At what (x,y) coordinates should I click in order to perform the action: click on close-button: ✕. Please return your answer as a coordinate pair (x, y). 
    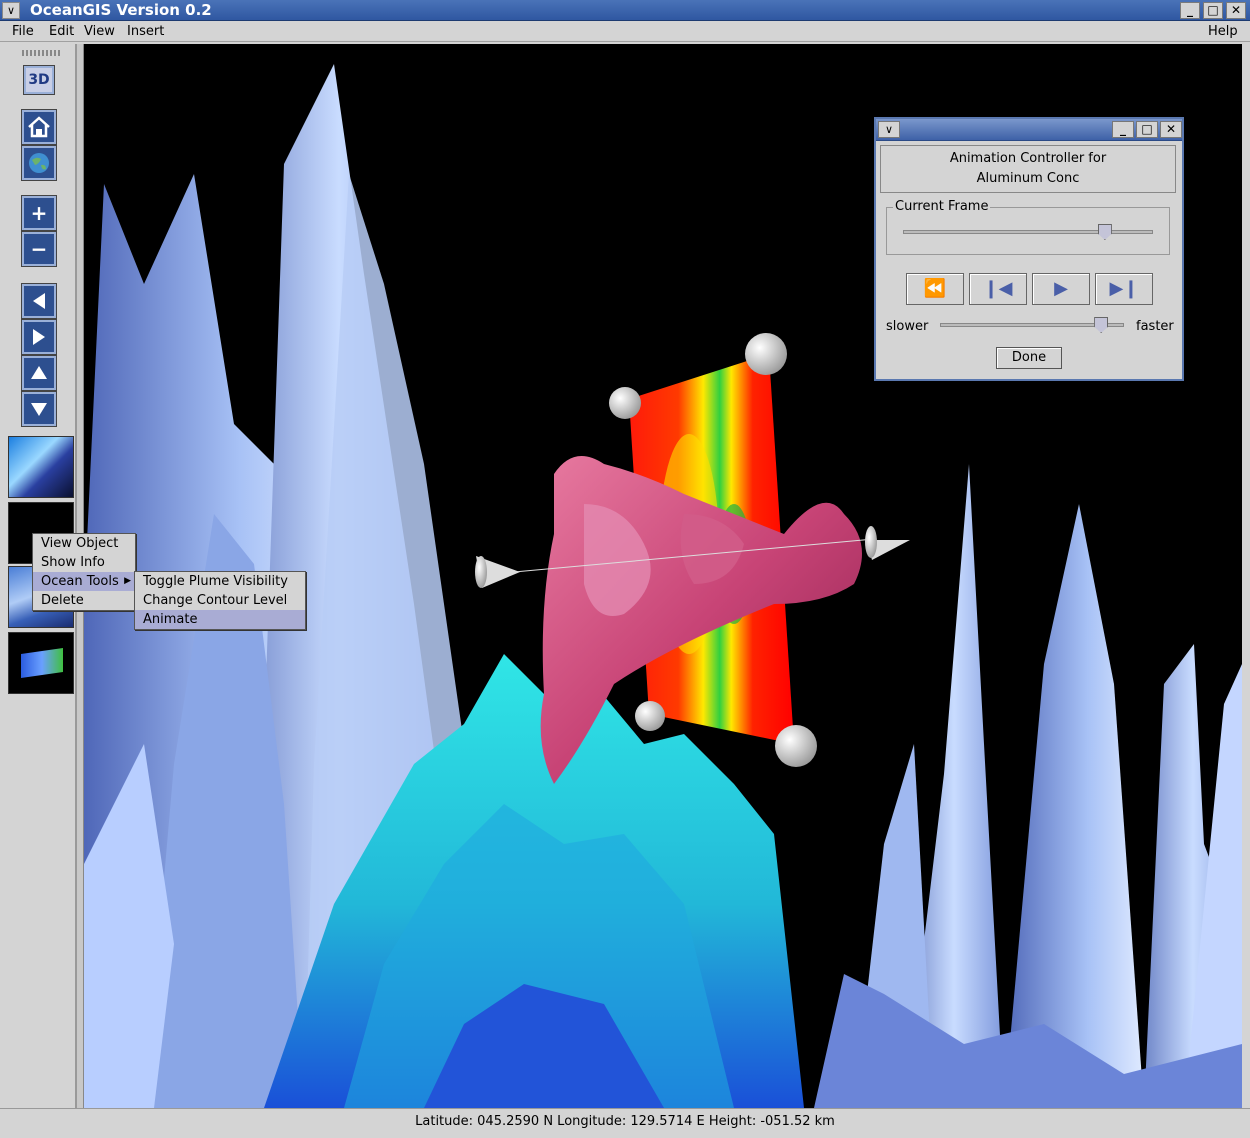
    Looking at the image, I should click on (1236, 10).